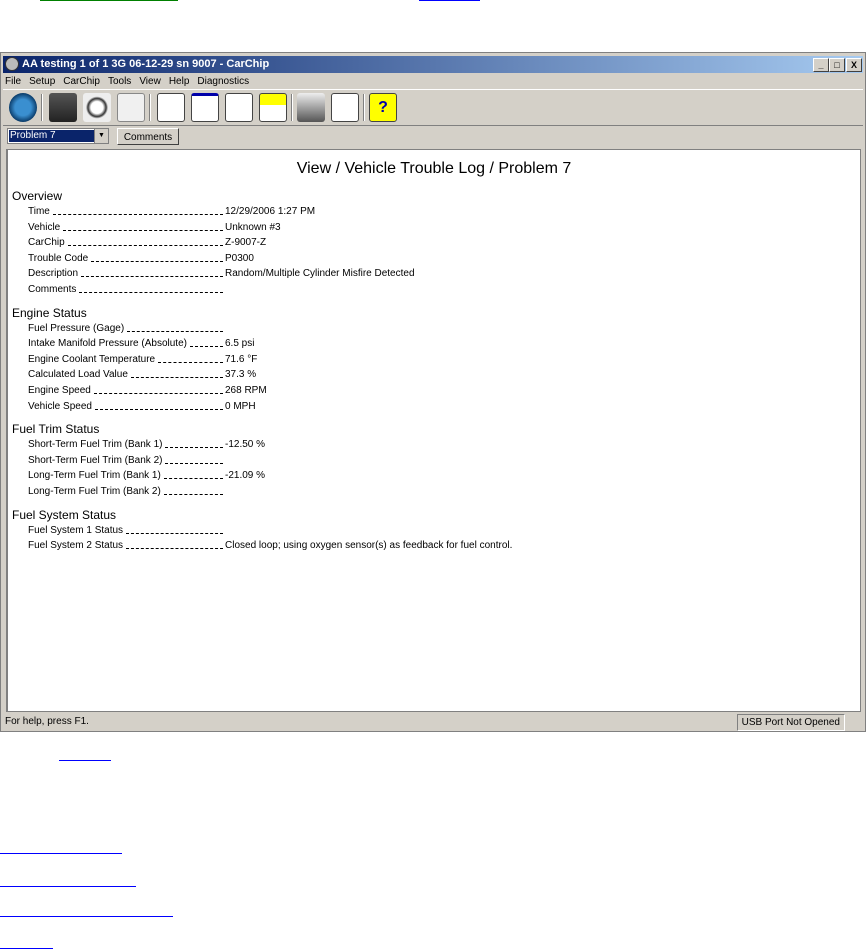 The width and height of the screenshot is (866, 950). I want to click on field-label: Fuel System 2 Status, so click(76, 546).